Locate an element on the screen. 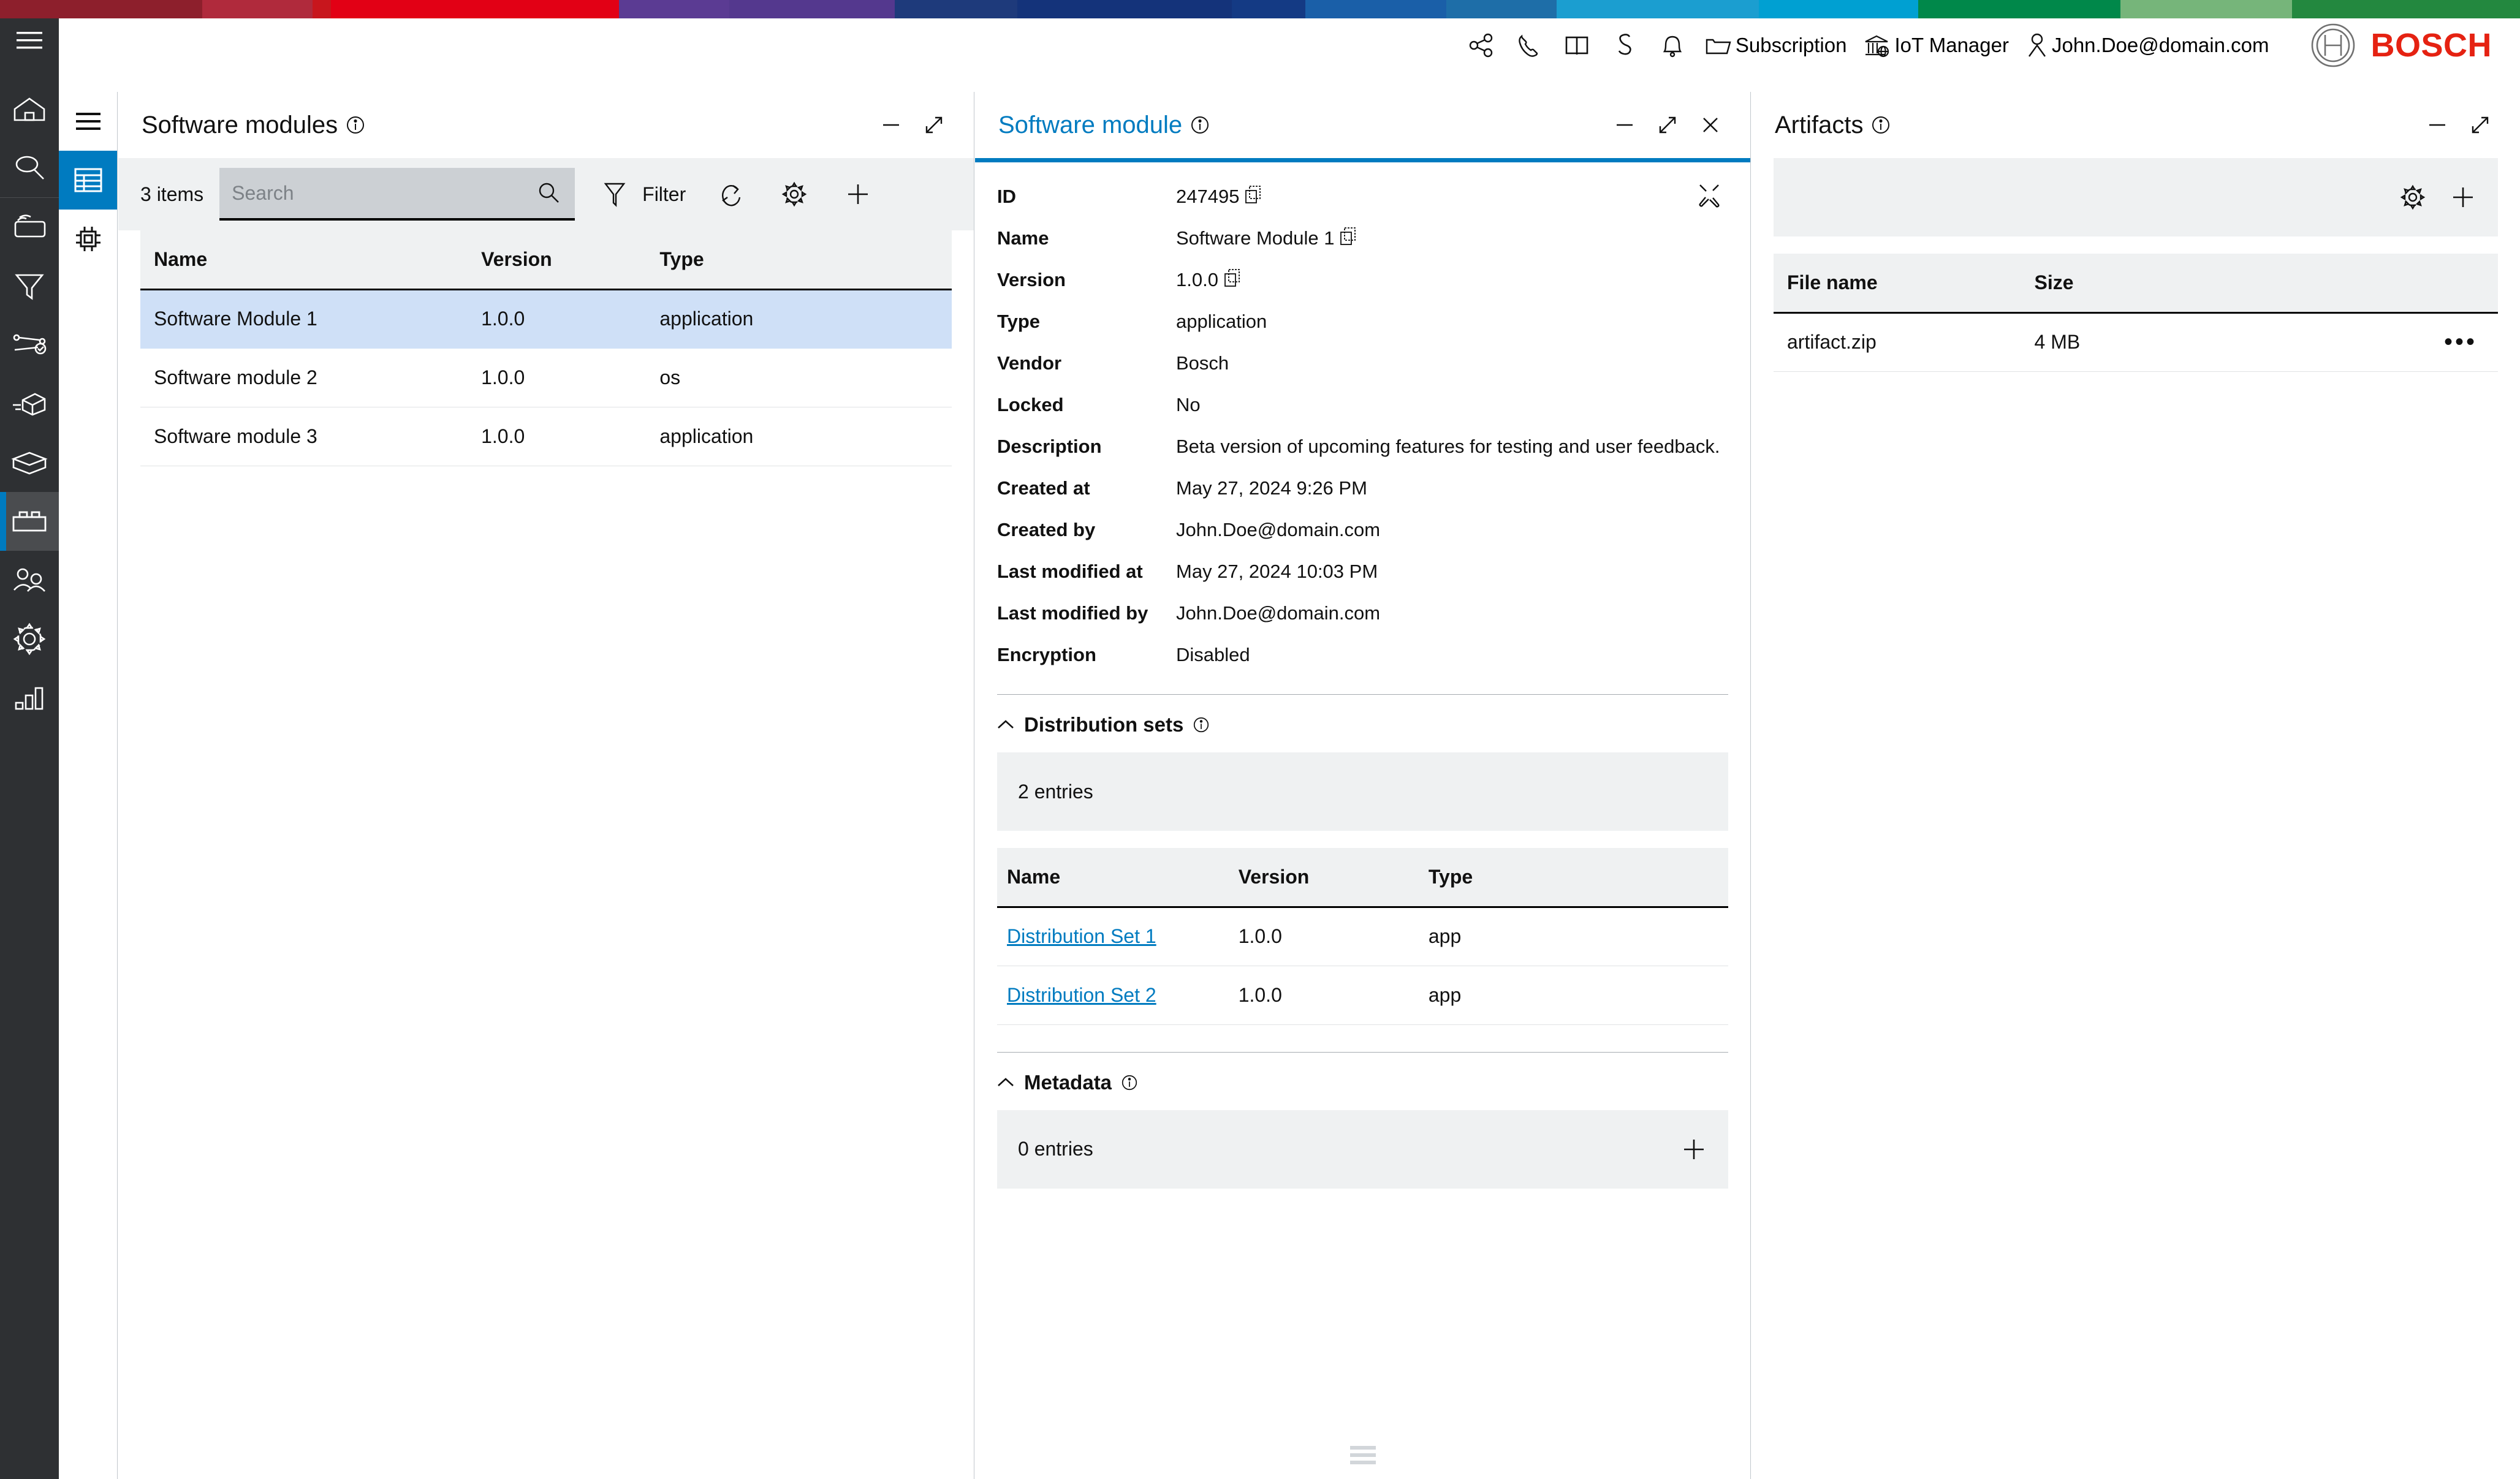 The width and height of the screenshot is (2520, 1479). book-icon is located at coordinates (1576, 45).